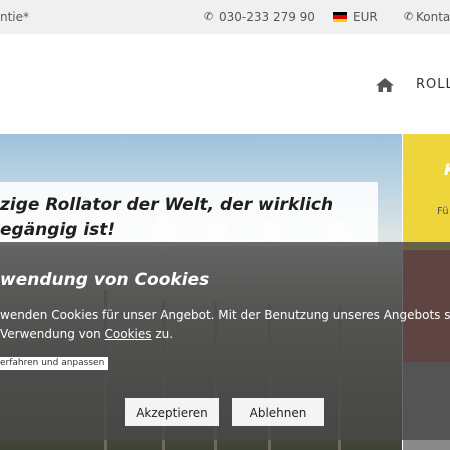  I want to click on hero-title-line-2: egängig ist!, so click(58, 230).